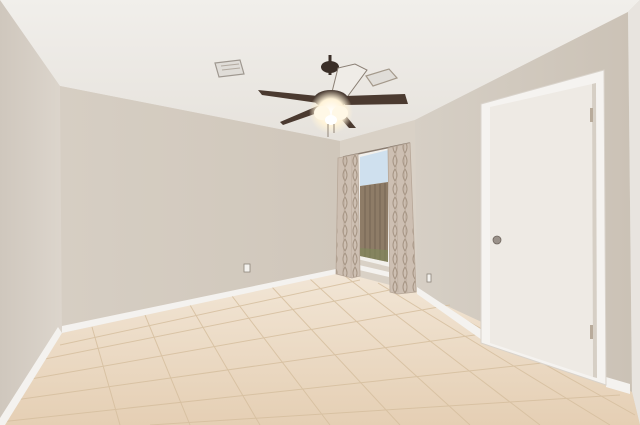 This screenshot has width=640, height=425. What do you see at coordinates (541, 230) in the screenshot?
I see `closet-door` at bounding box center [541, 230].